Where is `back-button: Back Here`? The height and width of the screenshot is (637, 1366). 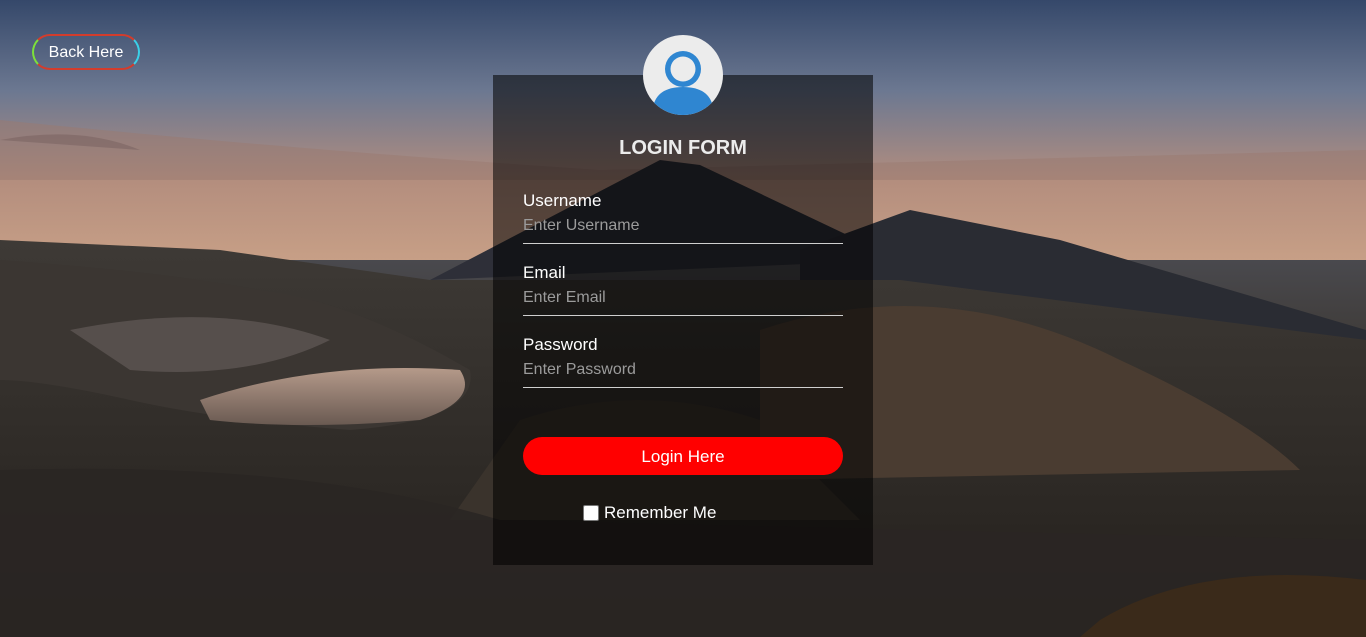
back-button: Back Here is located at coordinates (86, 52).